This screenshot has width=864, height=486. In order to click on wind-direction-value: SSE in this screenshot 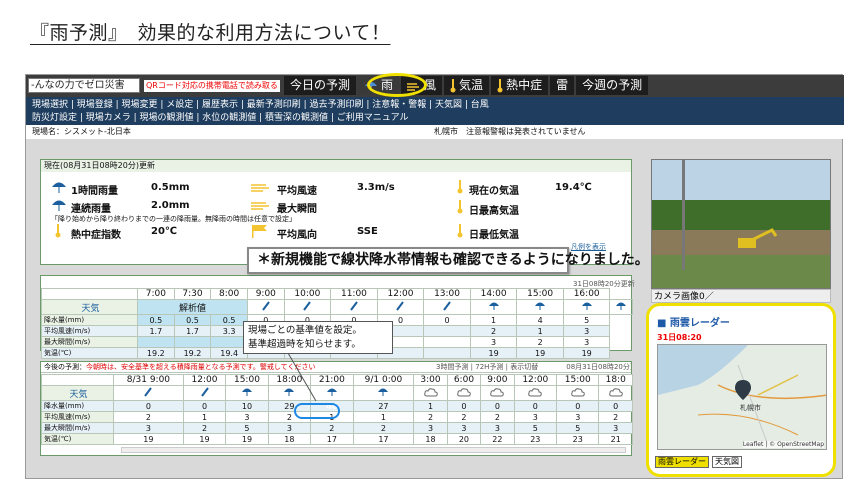, I will do `click(367, 231)`.